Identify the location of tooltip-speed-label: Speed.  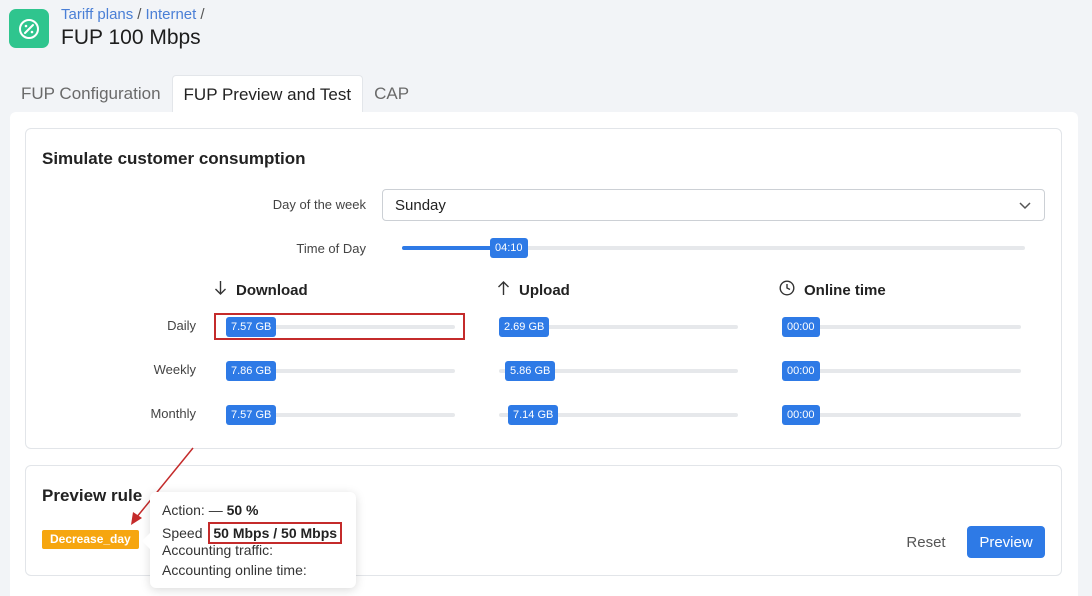
(182, 533).